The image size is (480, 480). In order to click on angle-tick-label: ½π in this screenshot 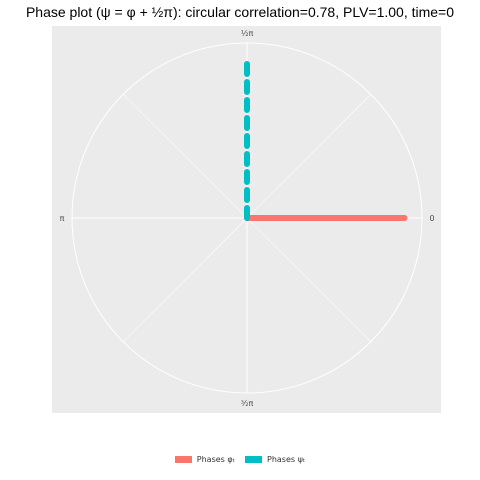, I will do `click(247, 33)`.